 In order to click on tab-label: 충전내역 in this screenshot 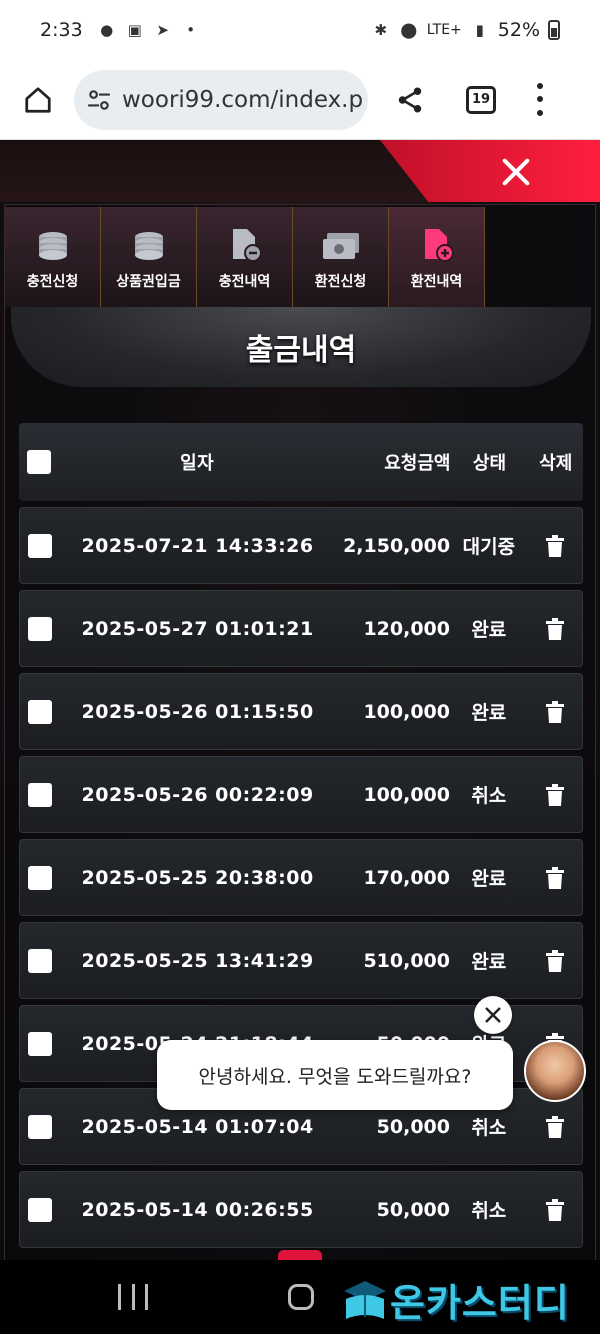, I will do `click(244, 282)`.